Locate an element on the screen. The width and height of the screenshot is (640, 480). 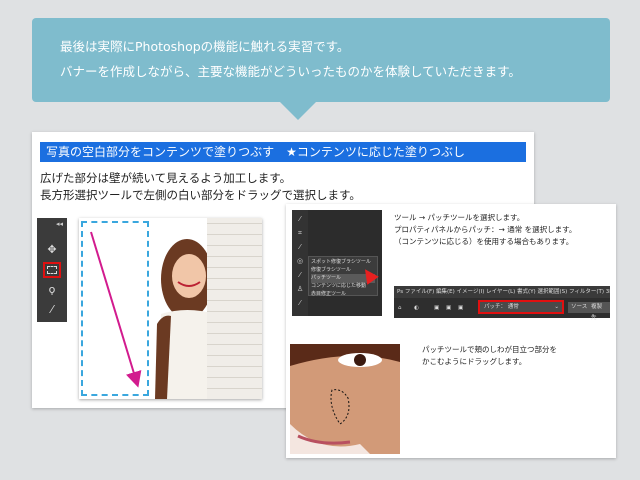
rectangular-marquee-tool-icon is located at coordinates (52, 270).